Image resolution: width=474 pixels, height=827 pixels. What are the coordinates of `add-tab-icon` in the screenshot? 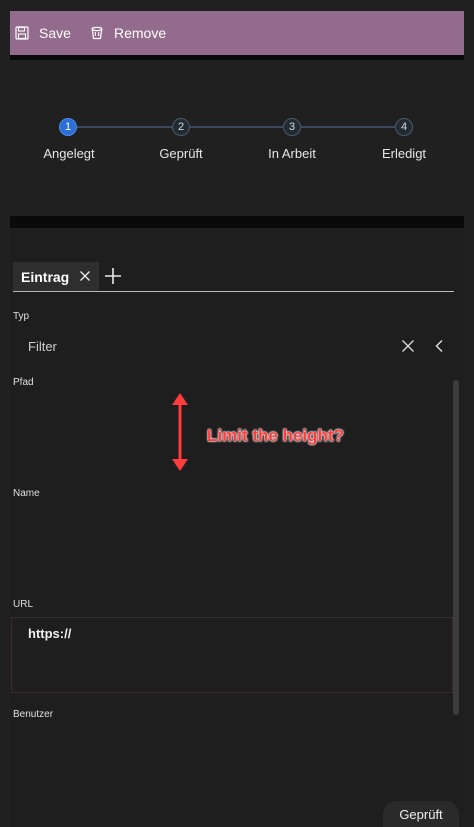 It's located at (113, 276).